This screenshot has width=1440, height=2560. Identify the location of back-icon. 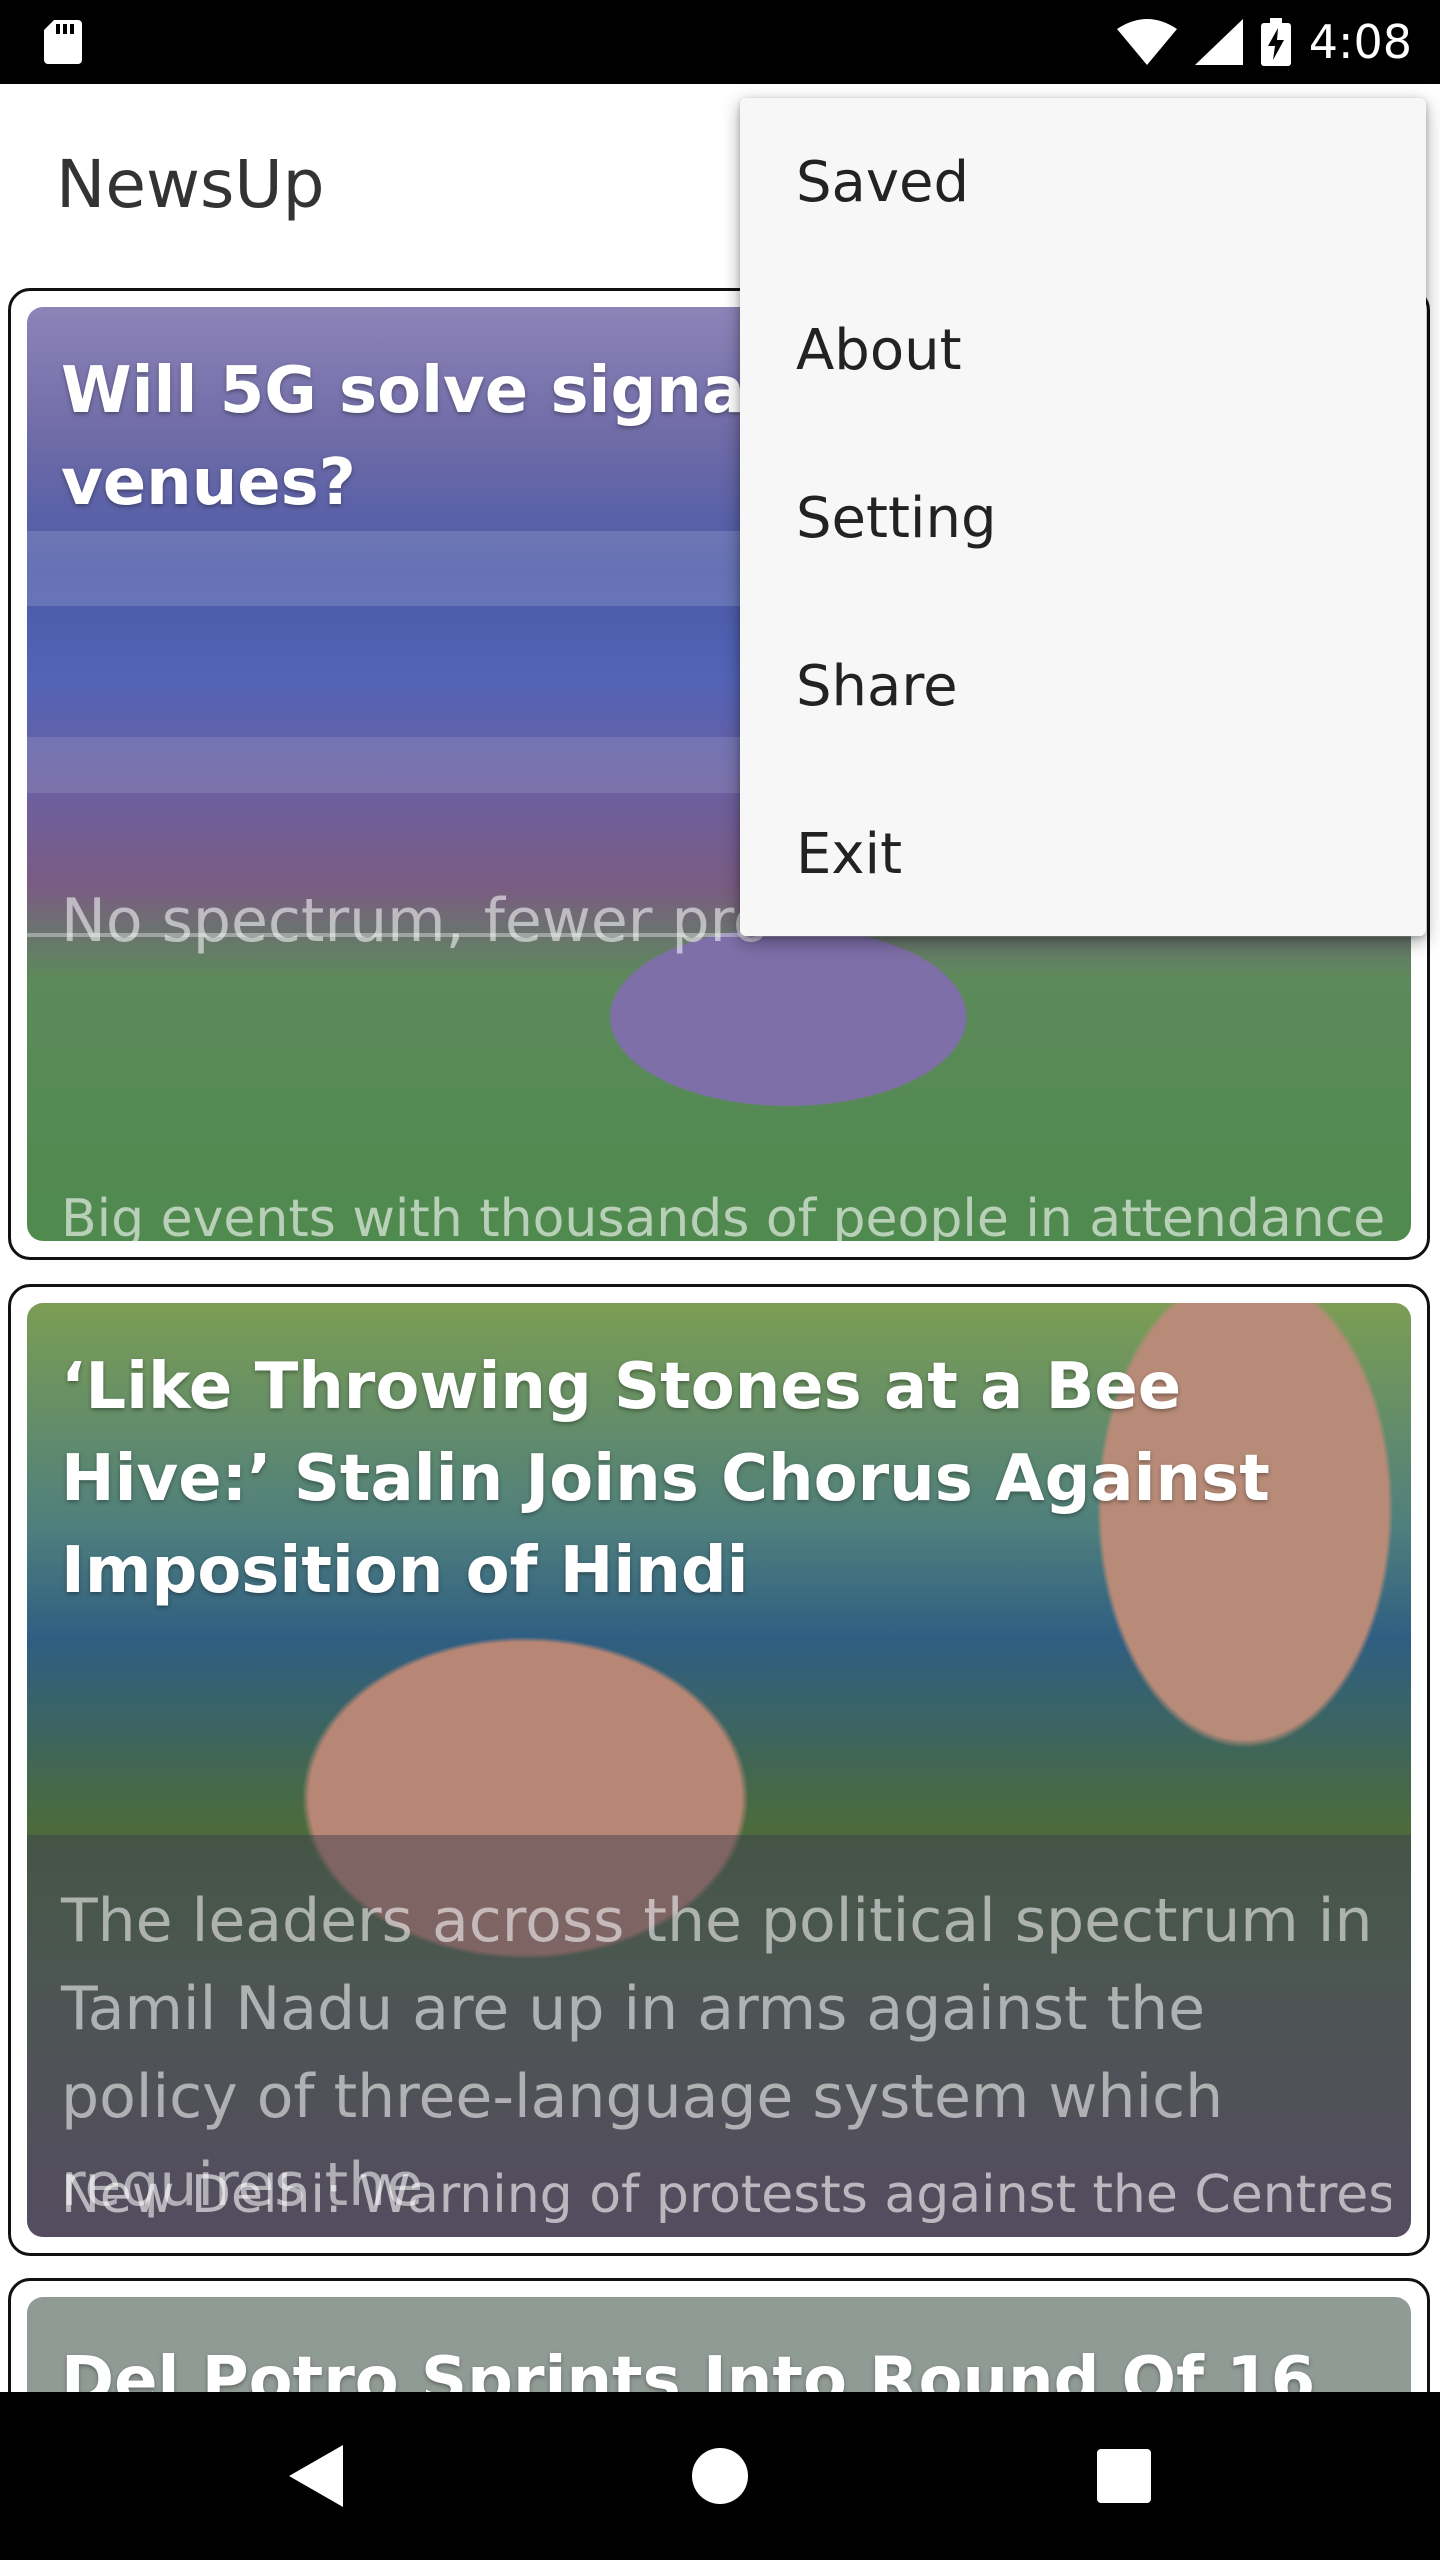
(316, 2476).